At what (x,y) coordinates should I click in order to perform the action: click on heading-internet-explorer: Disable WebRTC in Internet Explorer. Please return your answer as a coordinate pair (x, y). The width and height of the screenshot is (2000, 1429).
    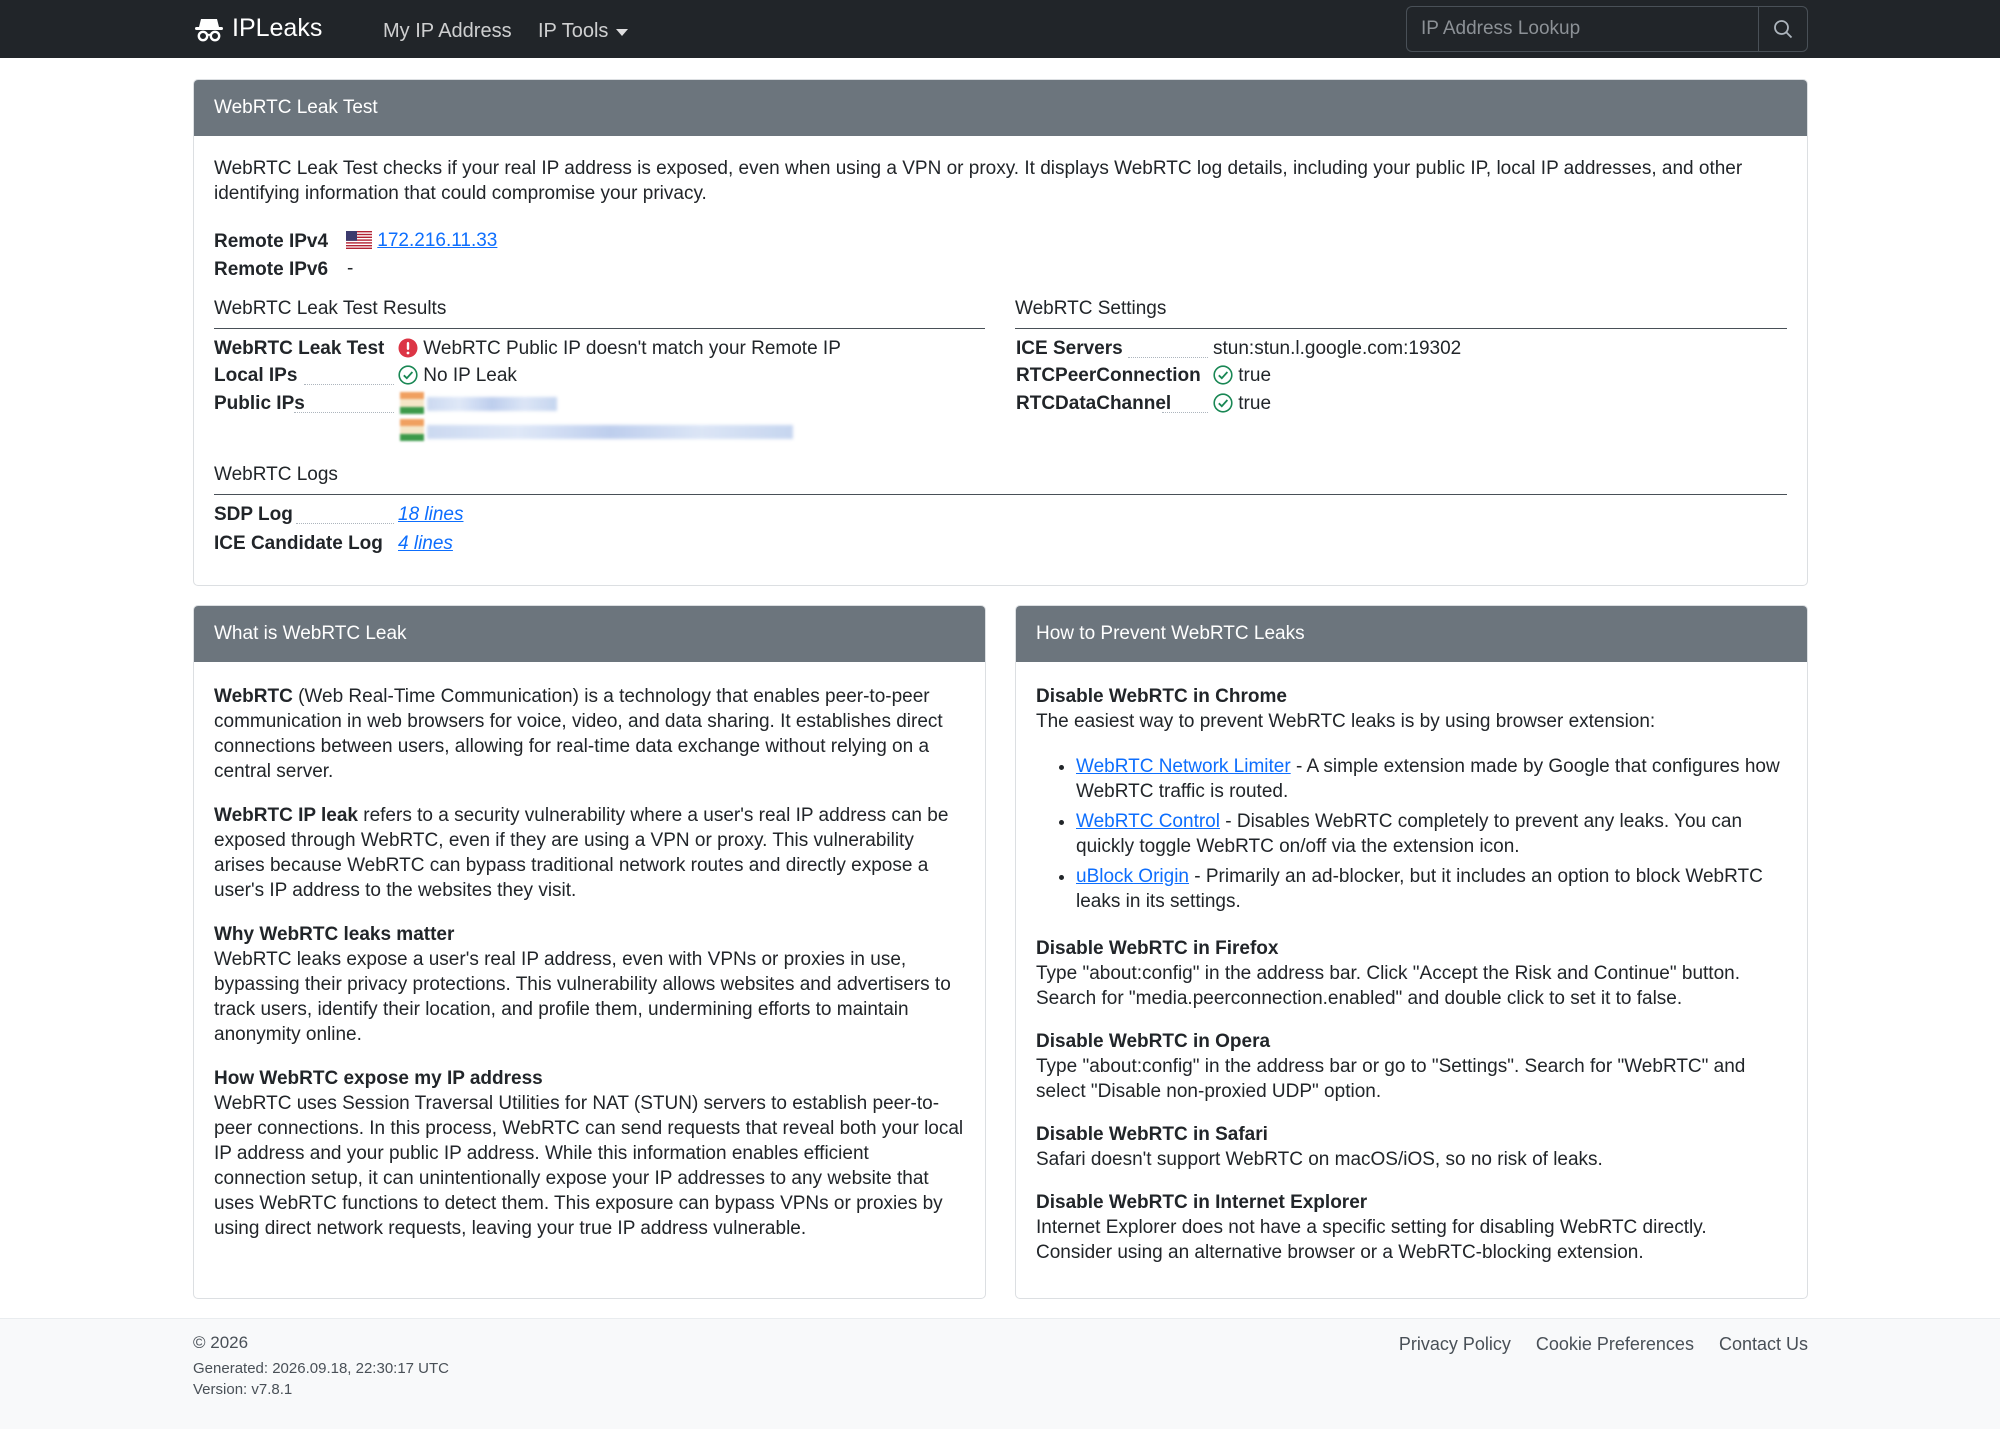
    Looking at the image, I should click on (1202, 1202).